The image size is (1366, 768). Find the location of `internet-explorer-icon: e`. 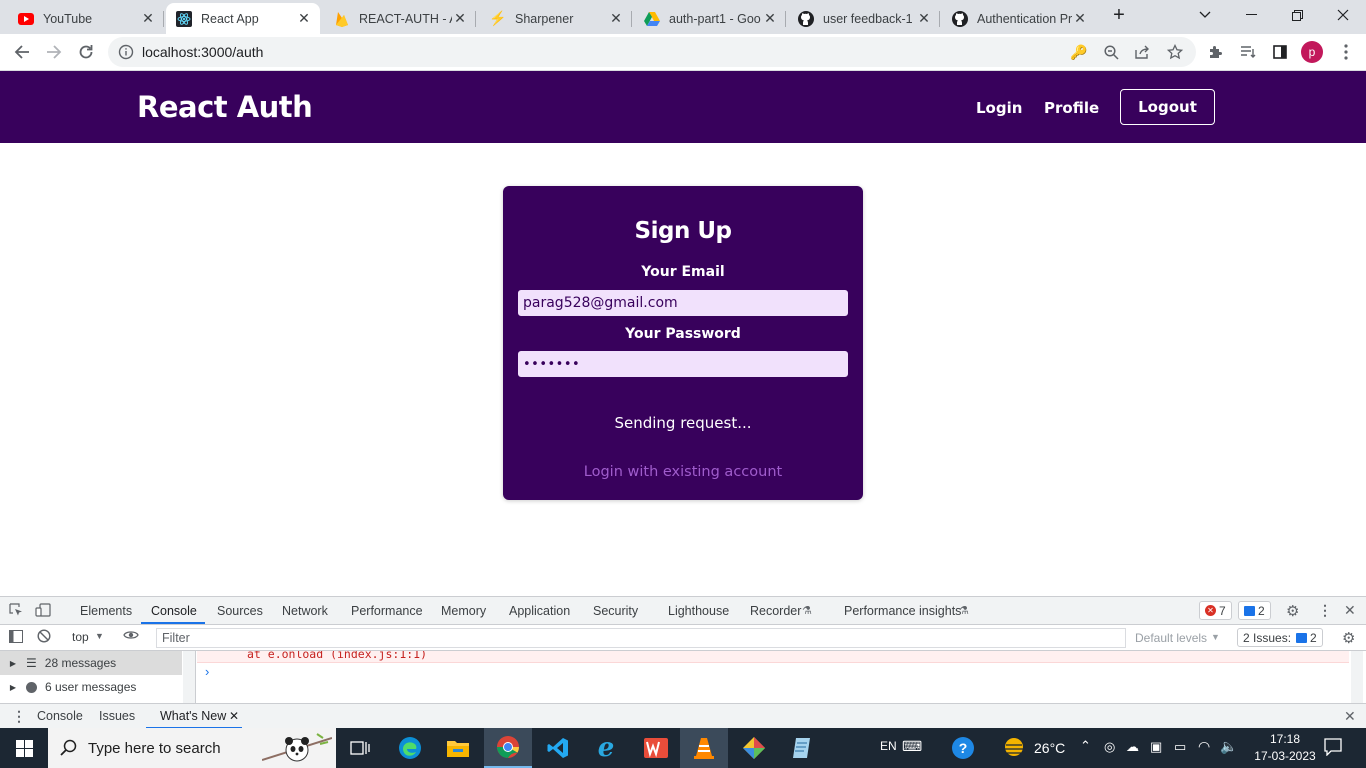

internet-explorer-icon: e is located at coordinates (606, 748).